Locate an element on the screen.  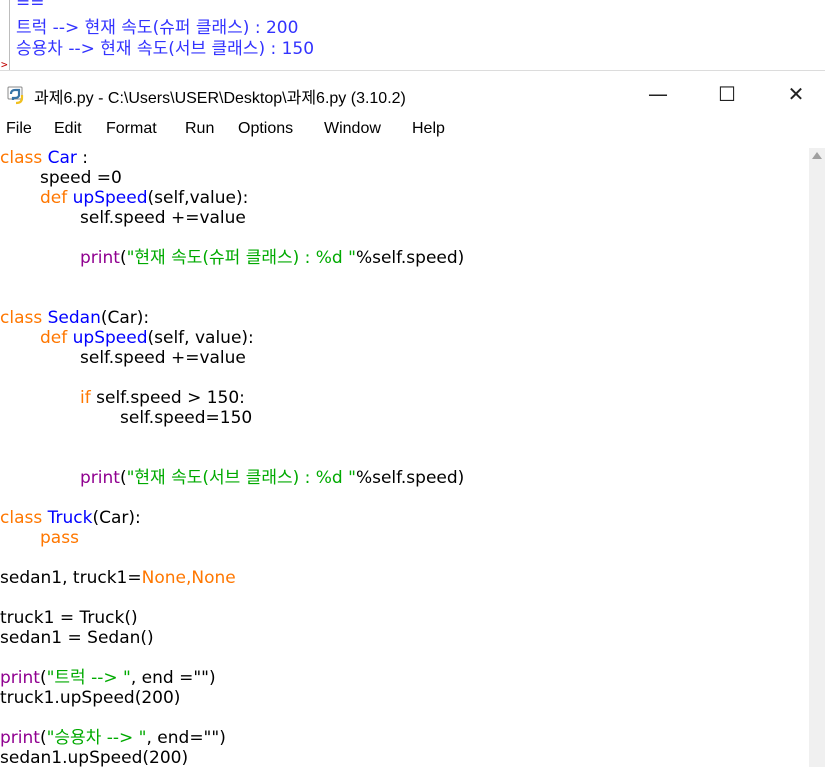
code-line: pass is located at coordinates (59, 538).